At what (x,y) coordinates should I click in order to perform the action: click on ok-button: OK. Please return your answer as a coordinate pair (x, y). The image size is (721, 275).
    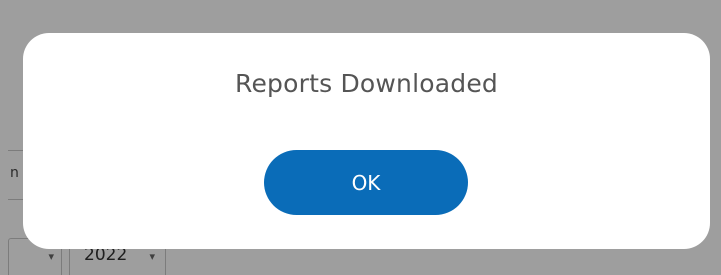
    Looking at the image, I should click on (366, 182).